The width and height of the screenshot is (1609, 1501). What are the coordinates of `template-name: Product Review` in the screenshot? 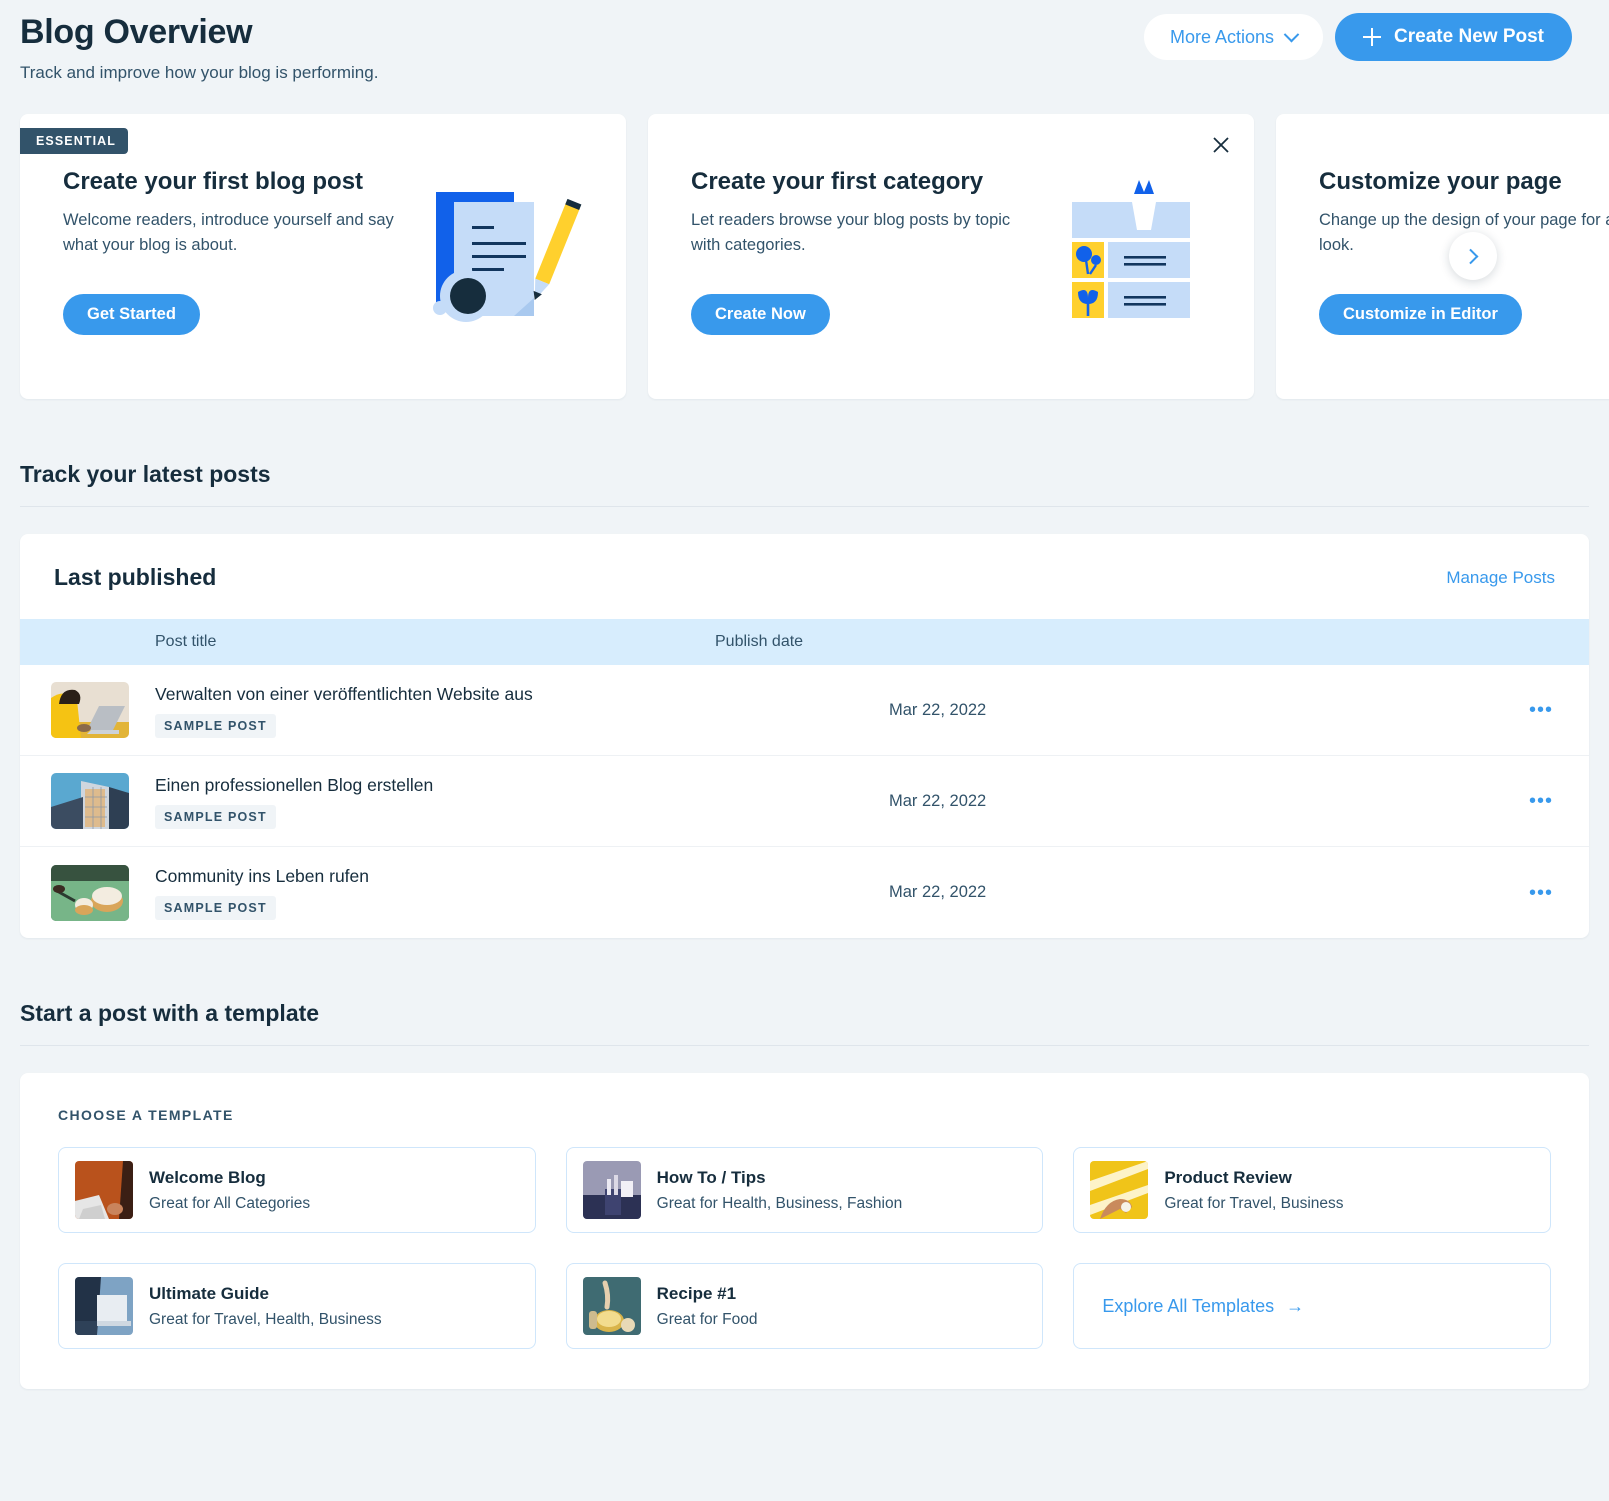 It's located at (1228, 1177).